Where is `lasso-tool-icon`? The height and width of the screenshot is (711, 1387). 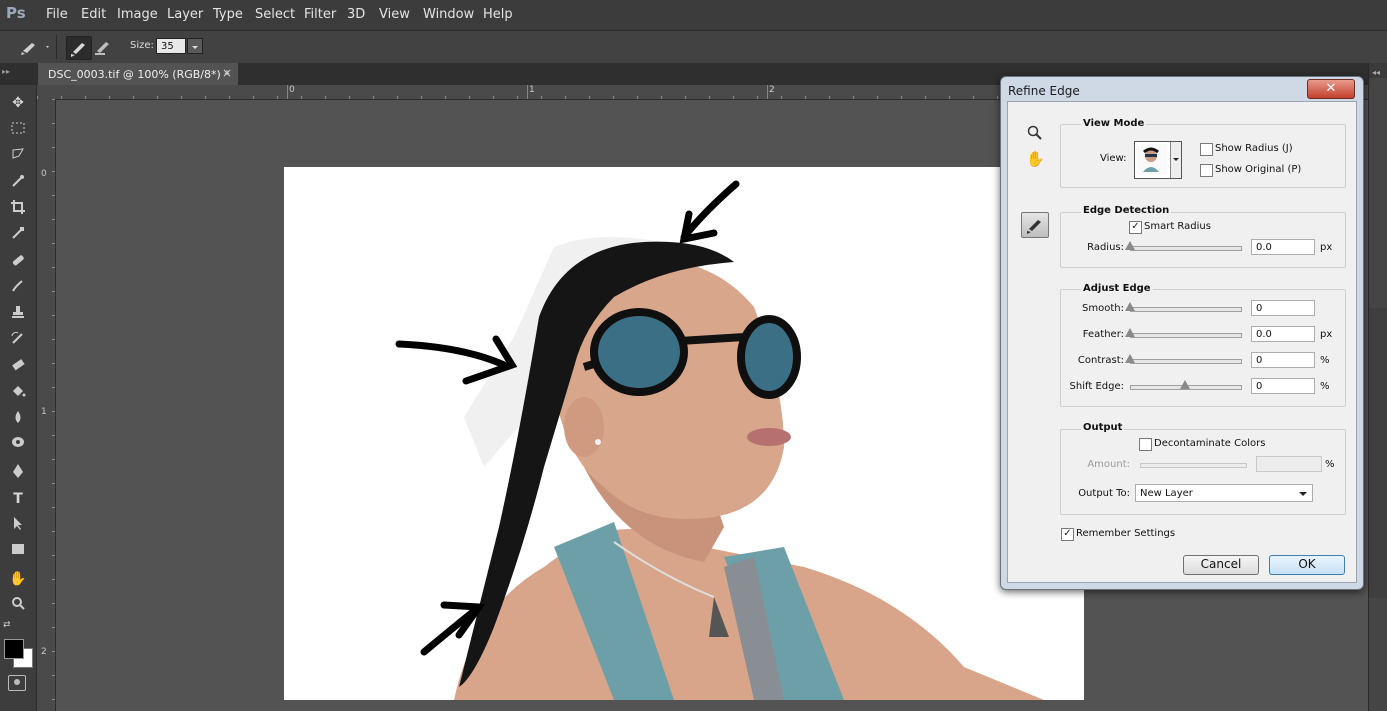
lasso-tool-icon is located at coordinates (18, 156).